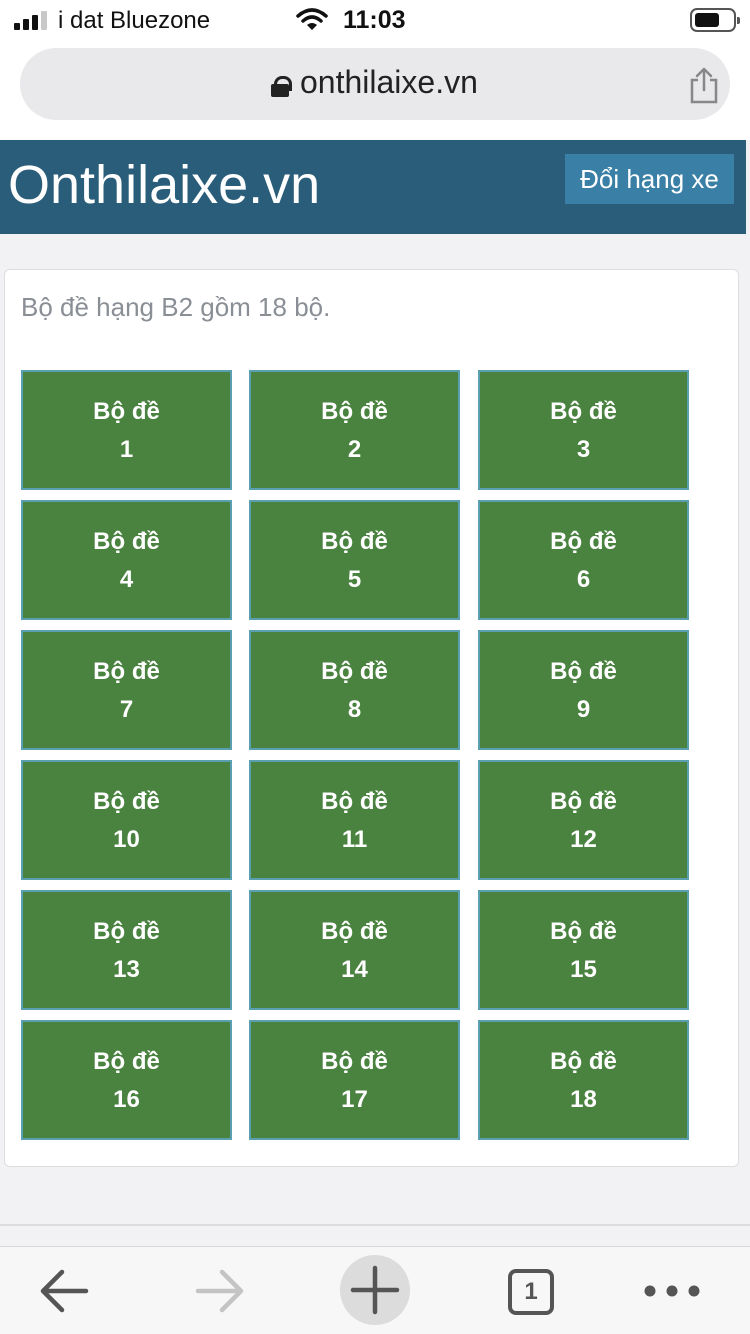 The image size is (750, 1334). What do you see at coordinates (126, 820) in the screenshot?
I see `test-set-button: Bộ đề 10` at bounding box center [126, 820].